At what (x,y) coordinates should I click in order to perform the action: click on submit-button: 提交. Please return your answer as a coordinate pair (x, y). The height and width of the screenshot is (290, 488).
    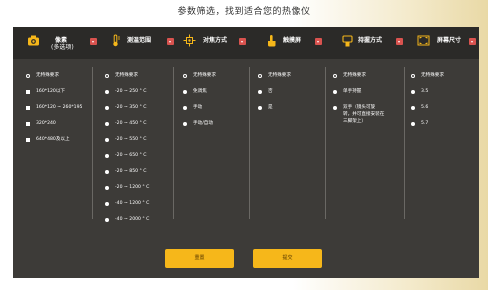
    Looking at the image, I should click on (287, 258).